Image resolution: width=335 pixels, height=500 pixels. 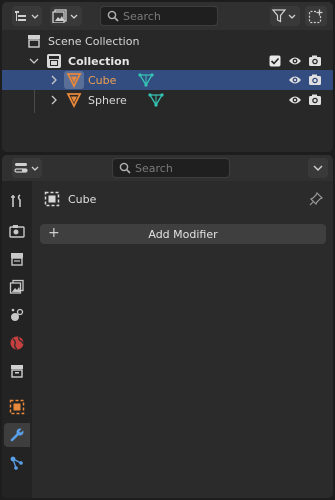 What do you see at coordinates (167, 100) in the screenshot?
I see `outliner-row-sphere: Sphere` at bounding box center [167, 100].